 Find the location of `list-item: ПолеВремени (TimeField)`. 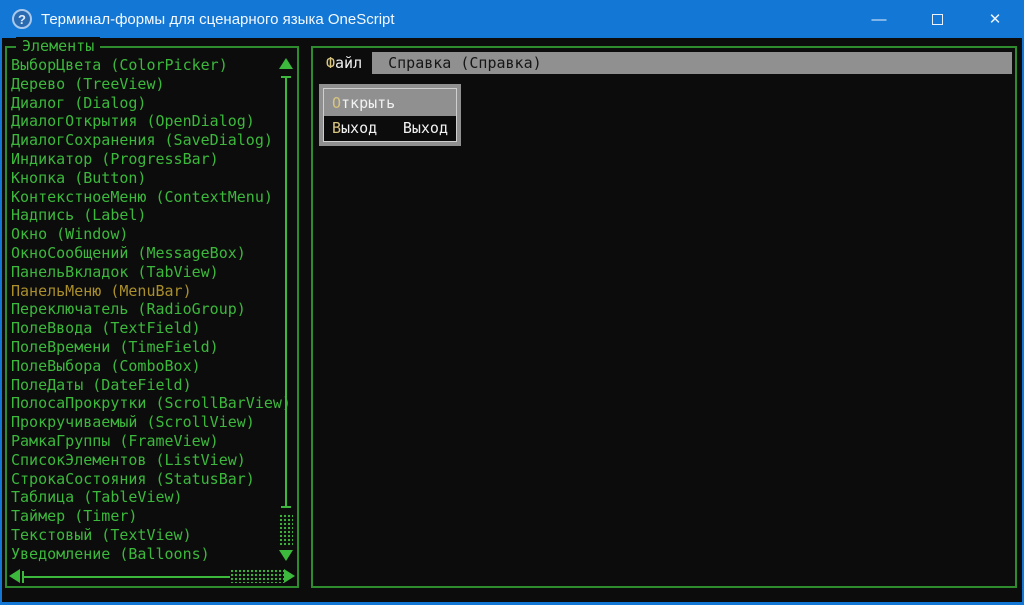

list-item: ПолеВремени (TimeField) is located at coordinates (146, 347).